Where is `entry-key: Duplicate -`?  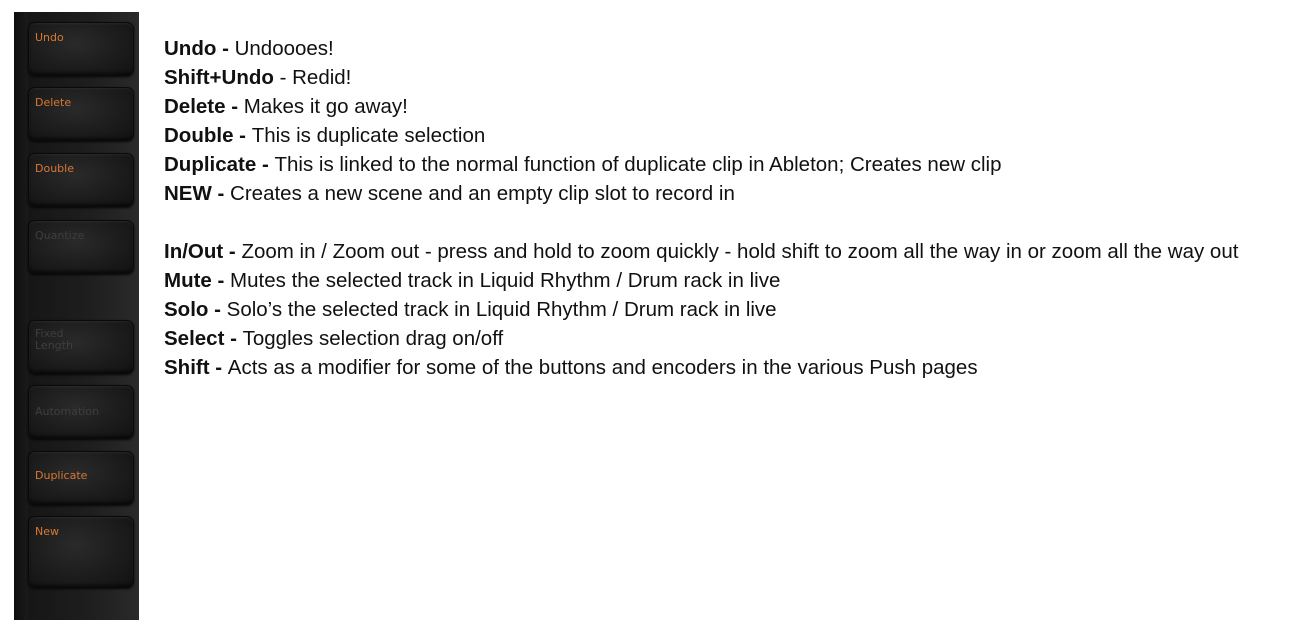
entry-key: Duplicate - is located at coordinates (219, 164).